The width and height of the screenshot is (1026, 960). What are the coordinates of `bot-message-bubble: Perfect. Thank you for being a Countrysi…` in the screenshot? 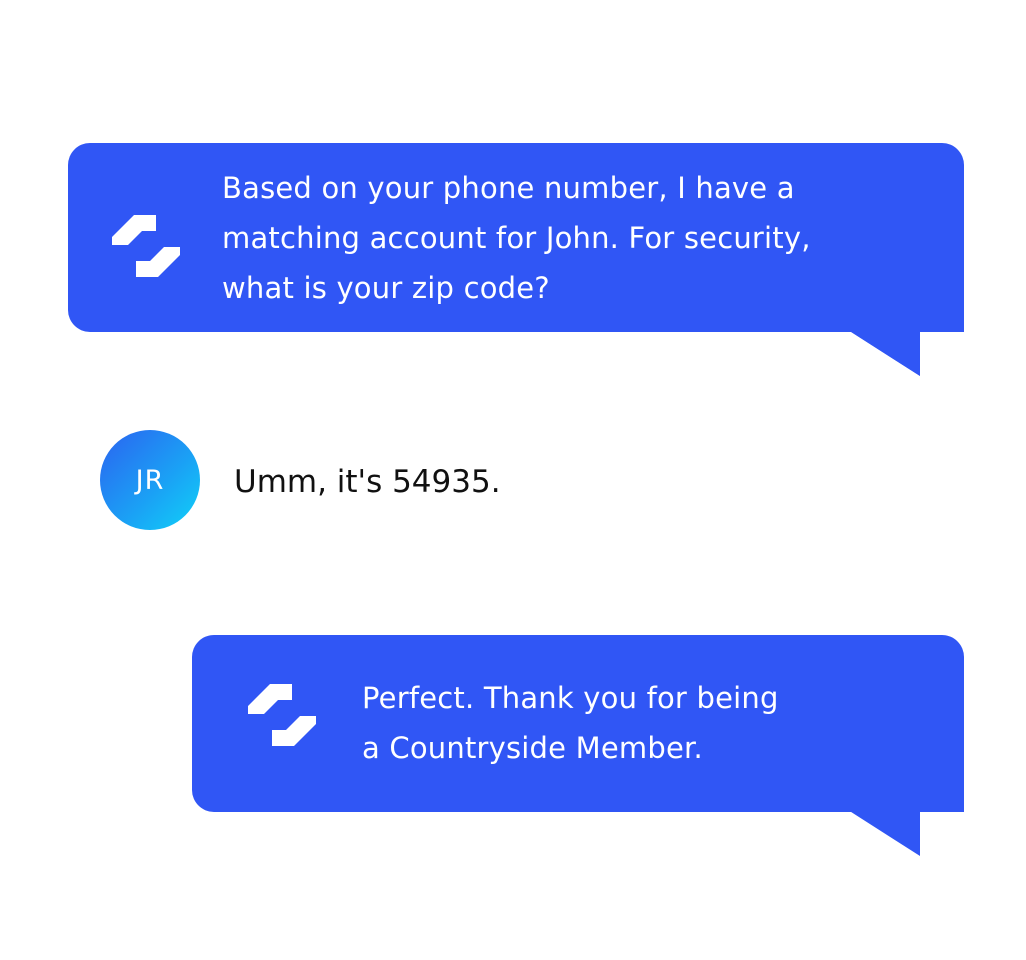 It's located at (578, 723).